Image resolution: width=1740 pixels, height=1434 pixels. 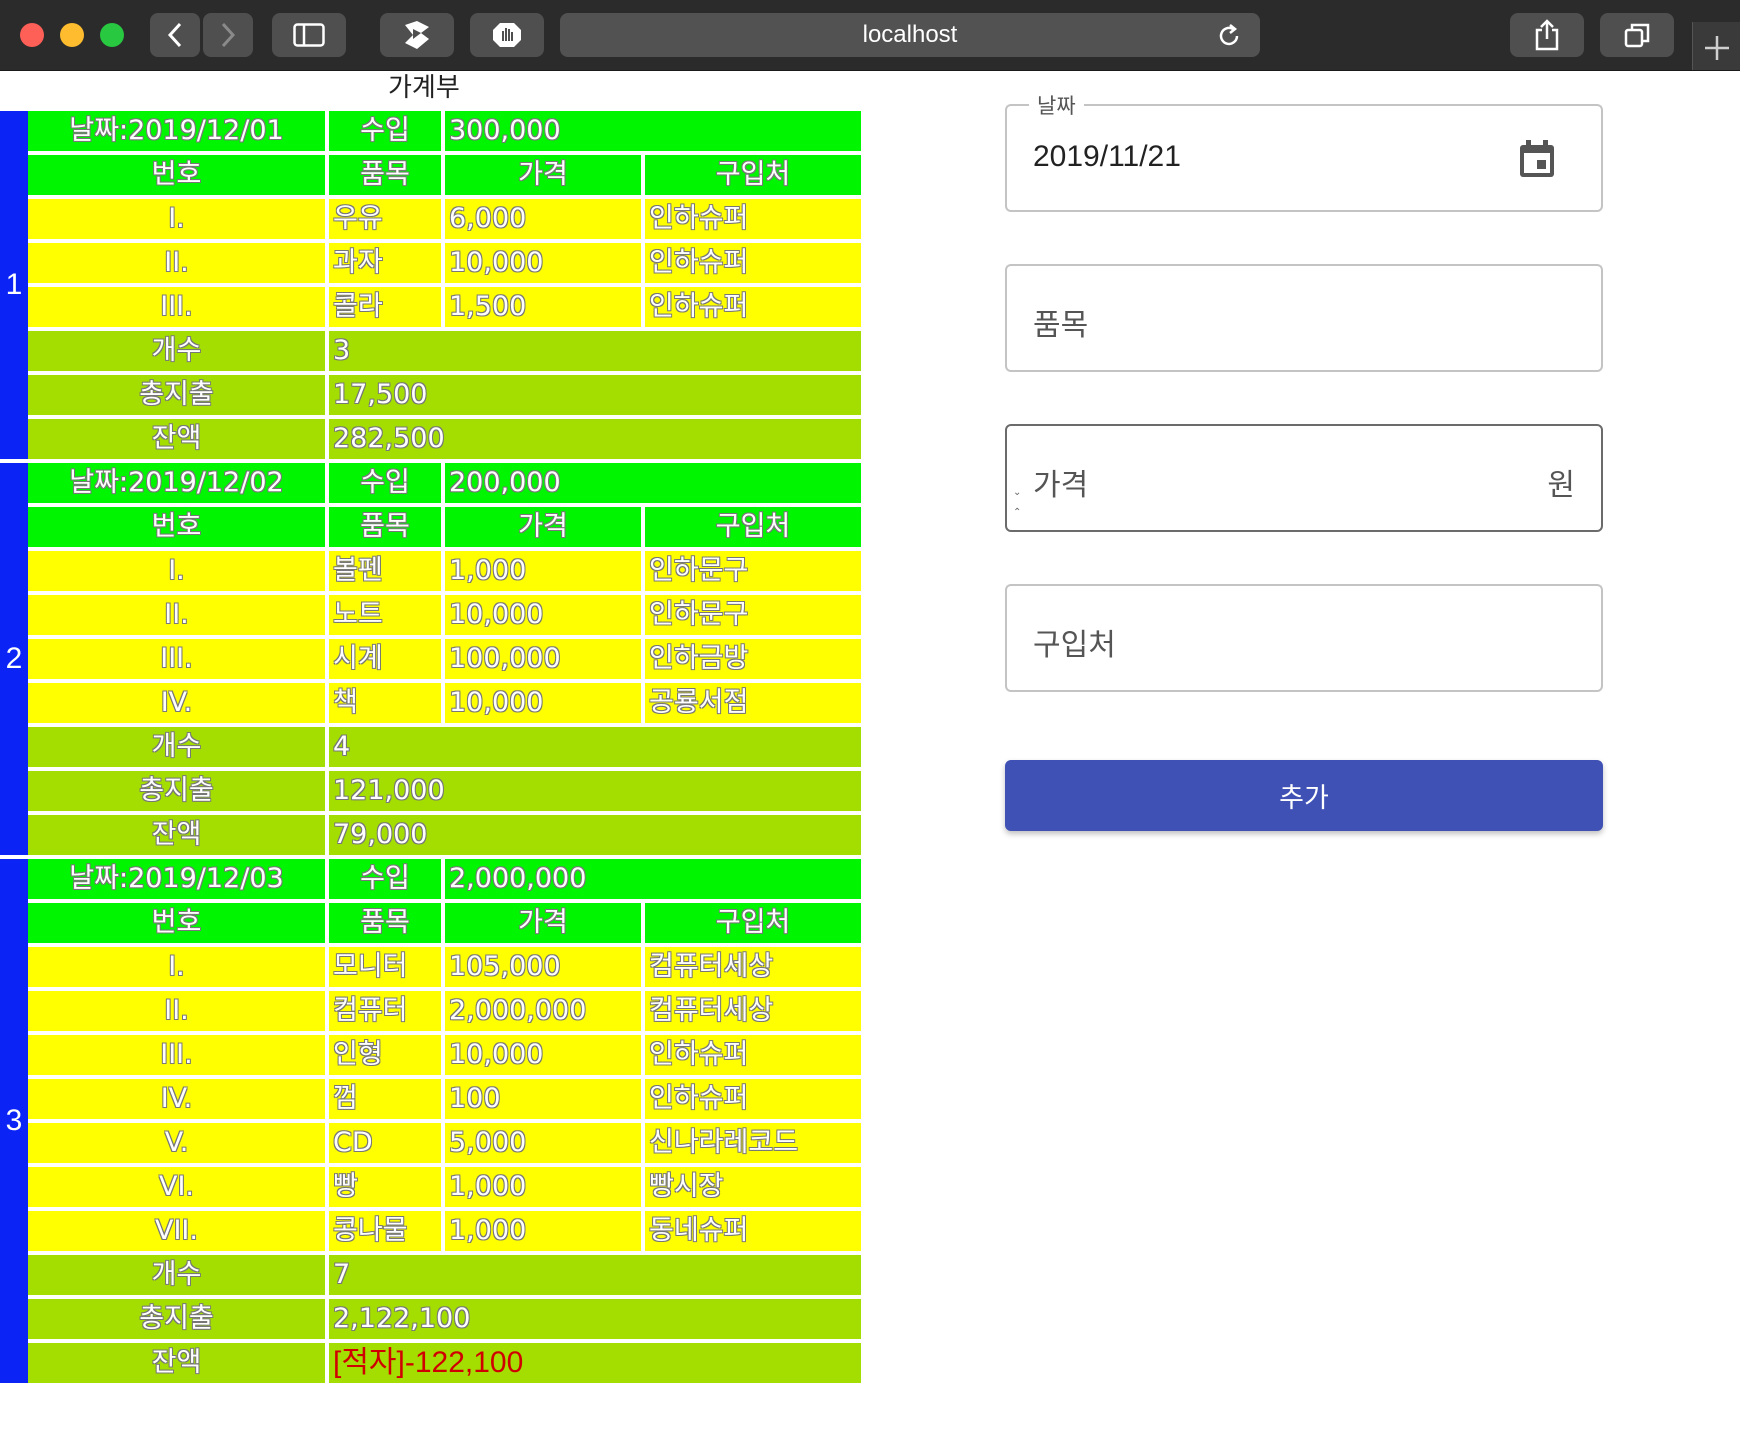 I want to click on add-button: 추가, so click(x=1304, y=795).